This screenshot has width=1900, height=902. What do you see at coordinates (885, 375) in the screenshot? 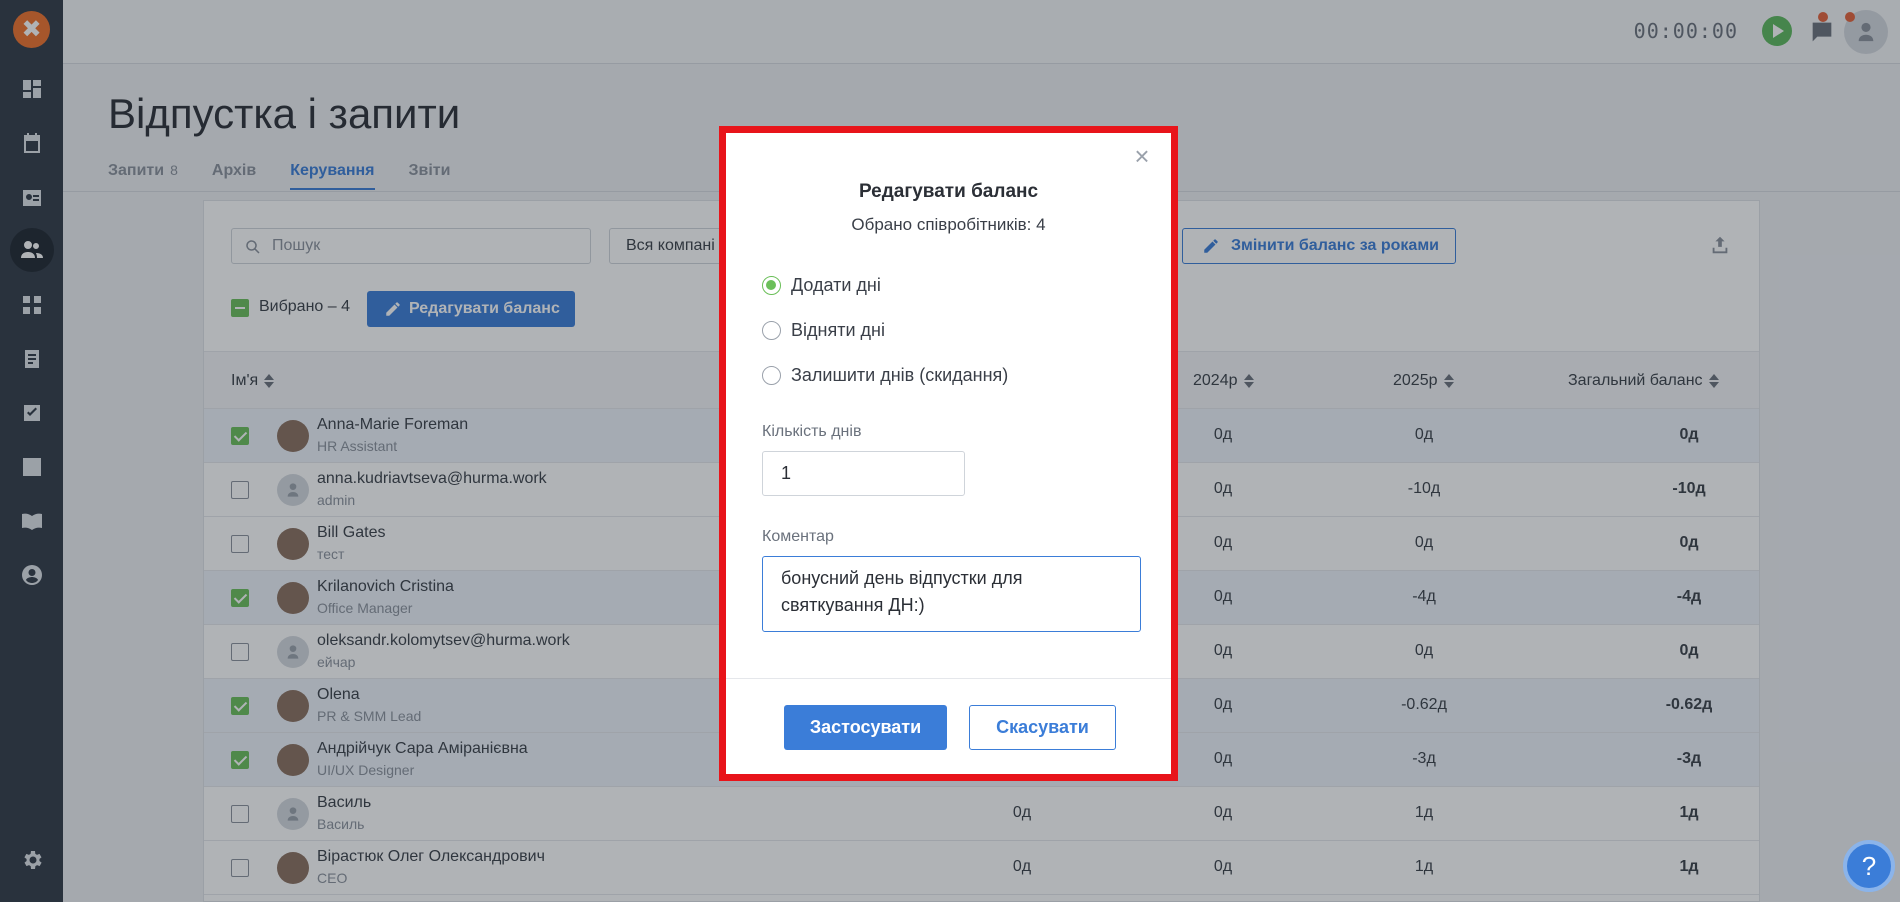
I see `radio-reset-days: Залишити днів (скидання)` at bounding box center [885, 375].